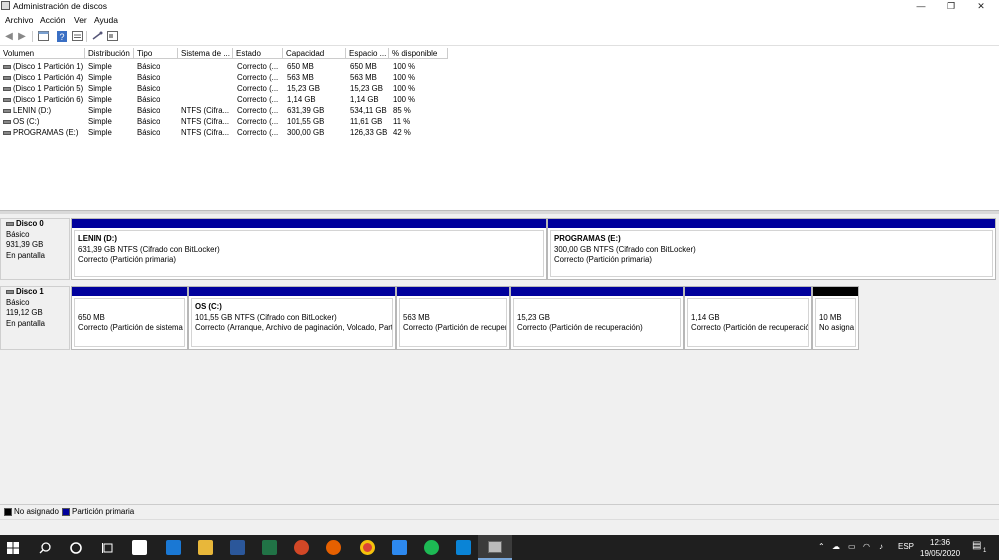 The image size is (999, 560). I want to click on cell-espacio: 15,23 GB, so click(366, 88).